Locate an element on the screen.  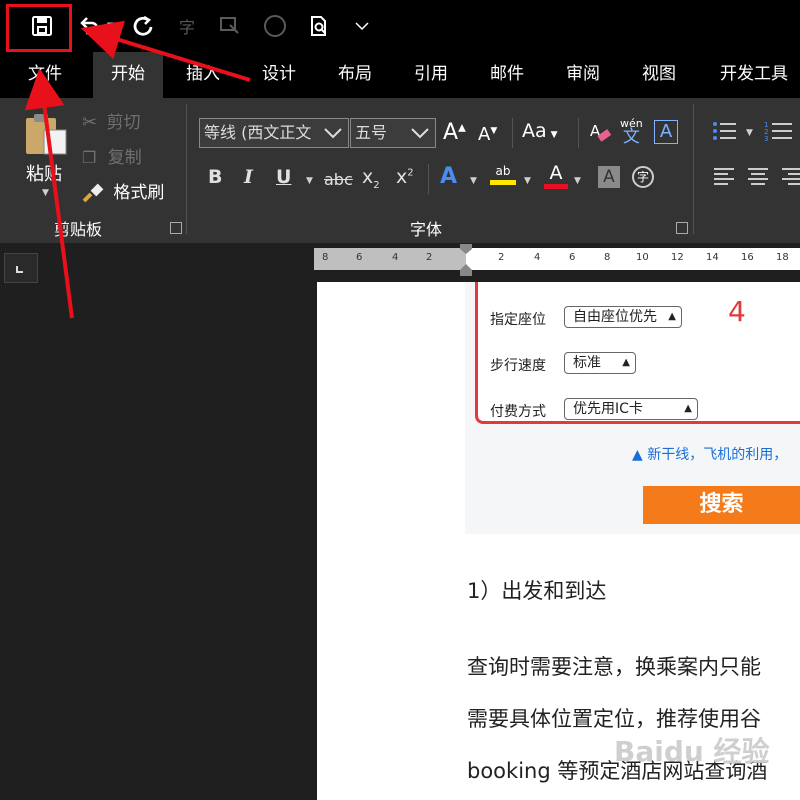
character-border-button: A is located at coordinates (666, 132).